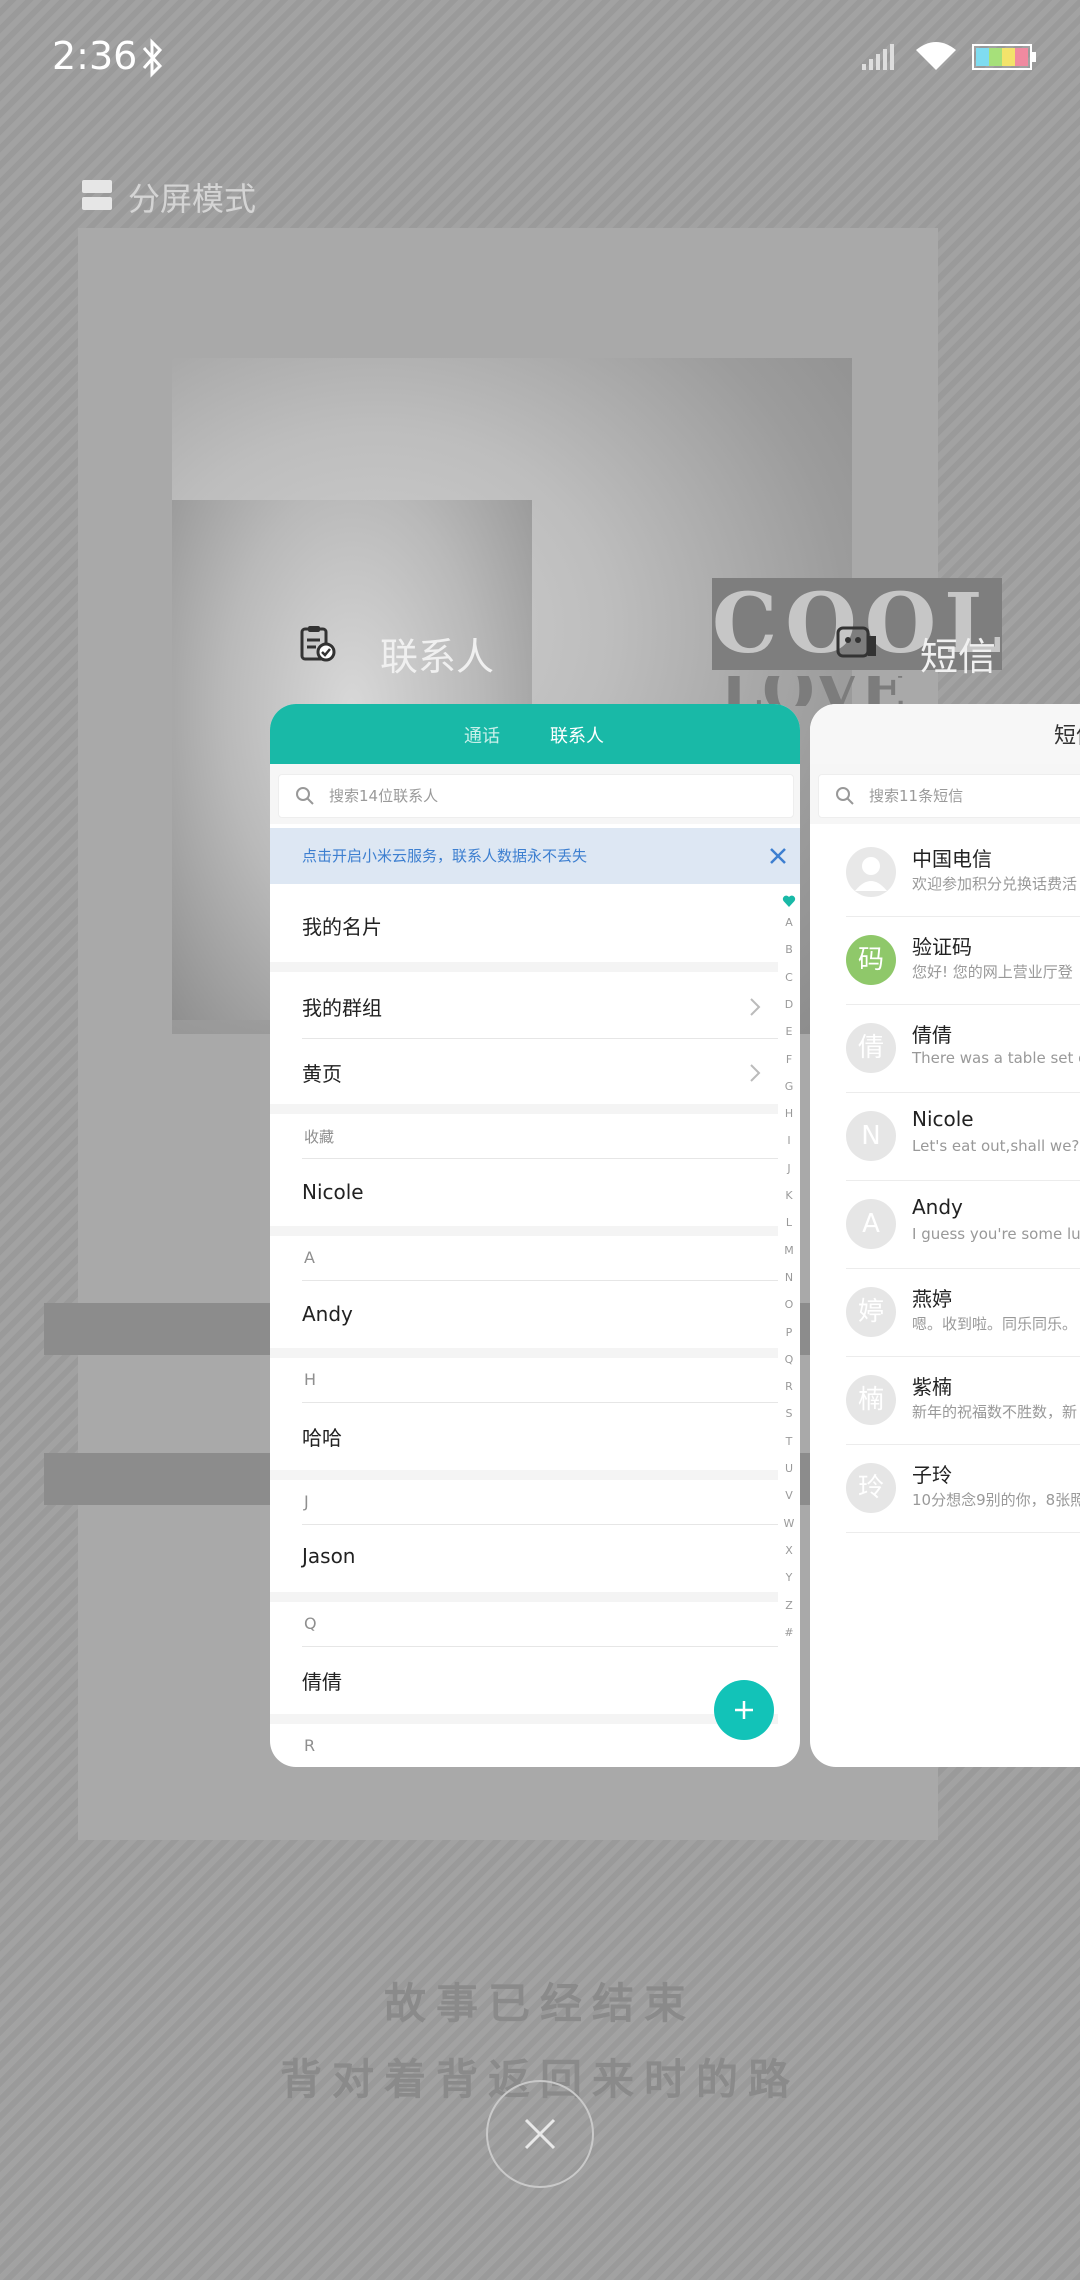 This screenshot has height=2280, width=1080. What do you see at coordinates (958, 653) in the screenshot?
I see `sms-app-title: 短信` at bounding box center [958, 653].